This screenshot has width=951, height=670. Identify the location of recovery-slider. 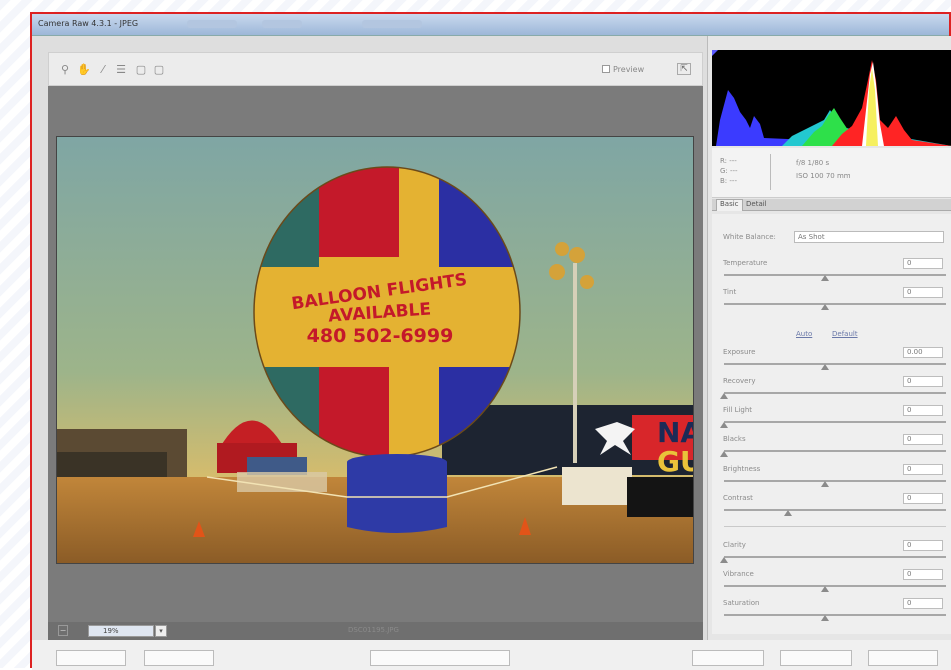
(835, 393).